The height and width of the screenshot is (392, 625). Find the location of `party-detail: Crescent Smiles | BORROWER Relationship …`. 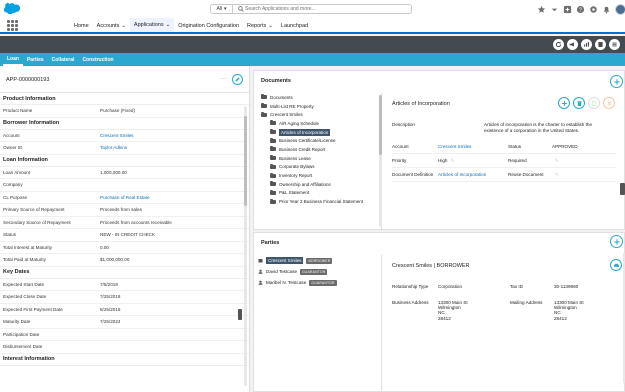

party-detail: Crescent Smiles | BORROWER Relationship … is located at coordinates (504, 323).